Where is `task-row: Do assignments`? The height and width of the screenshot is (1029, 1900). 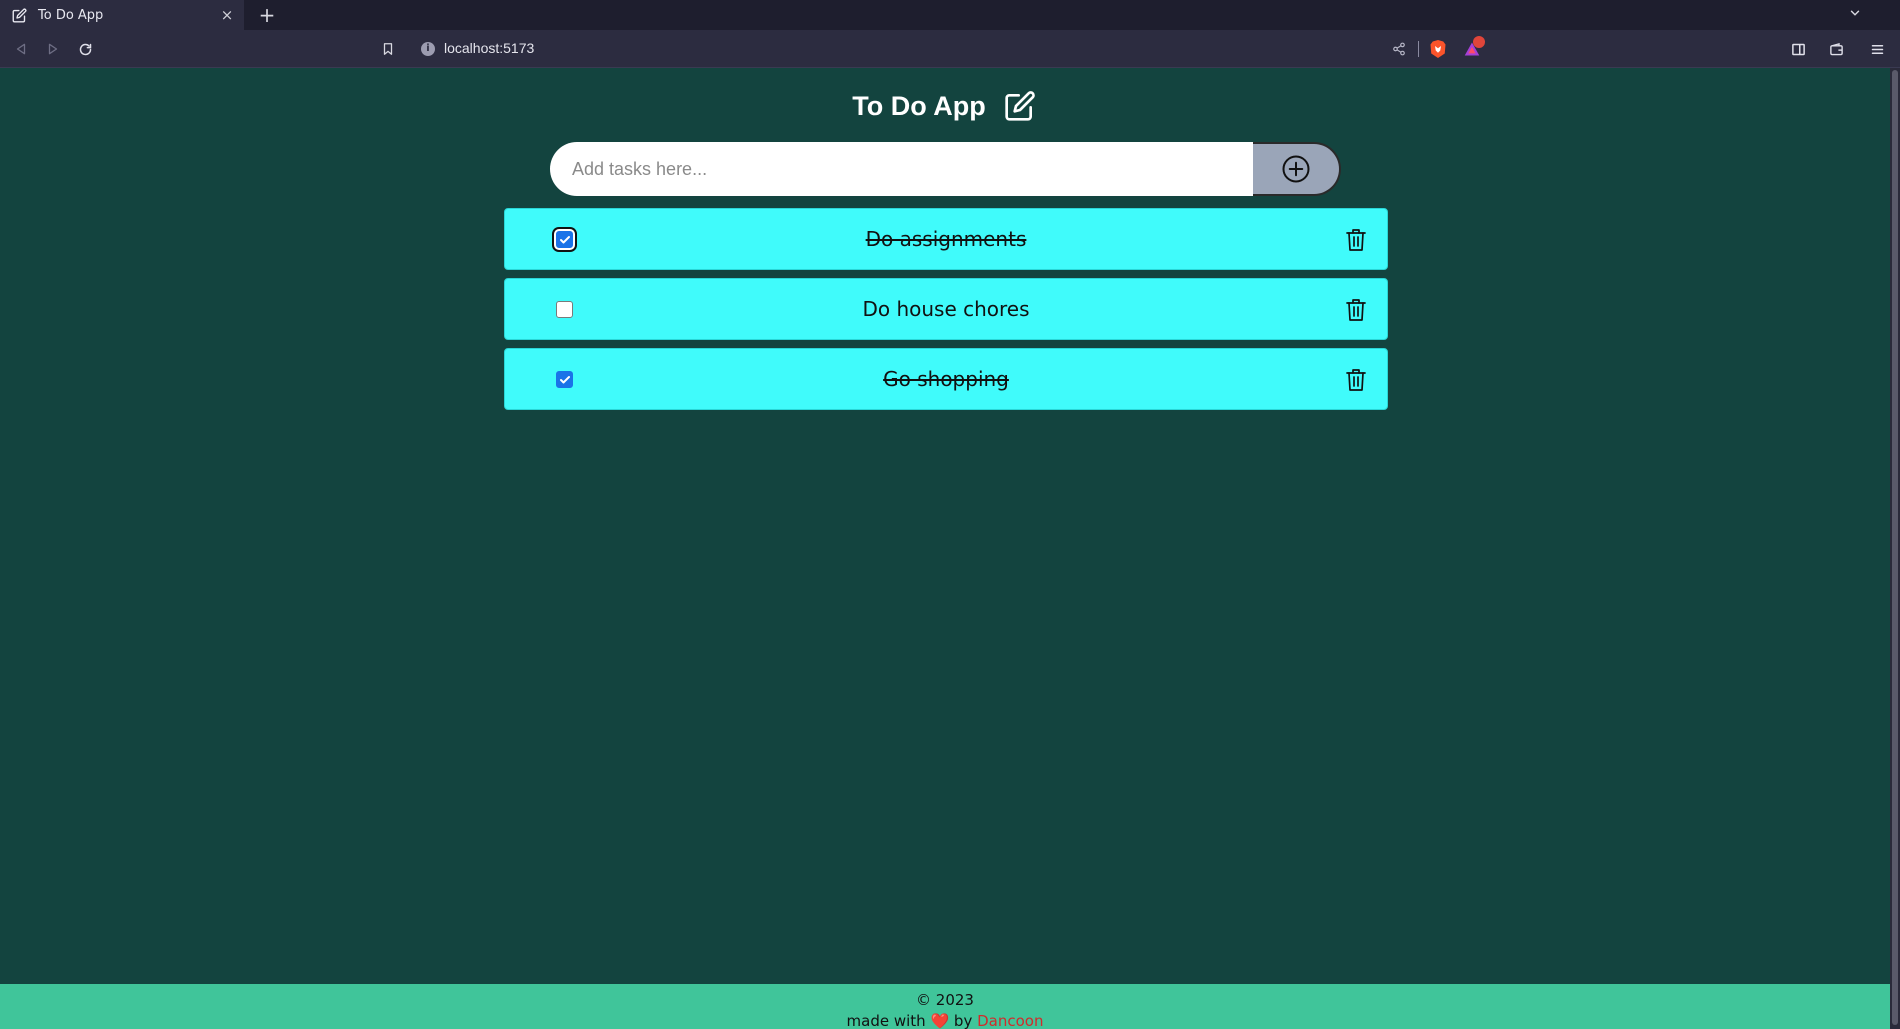
task-row: Do assignments is located at coordinates (946, 239).